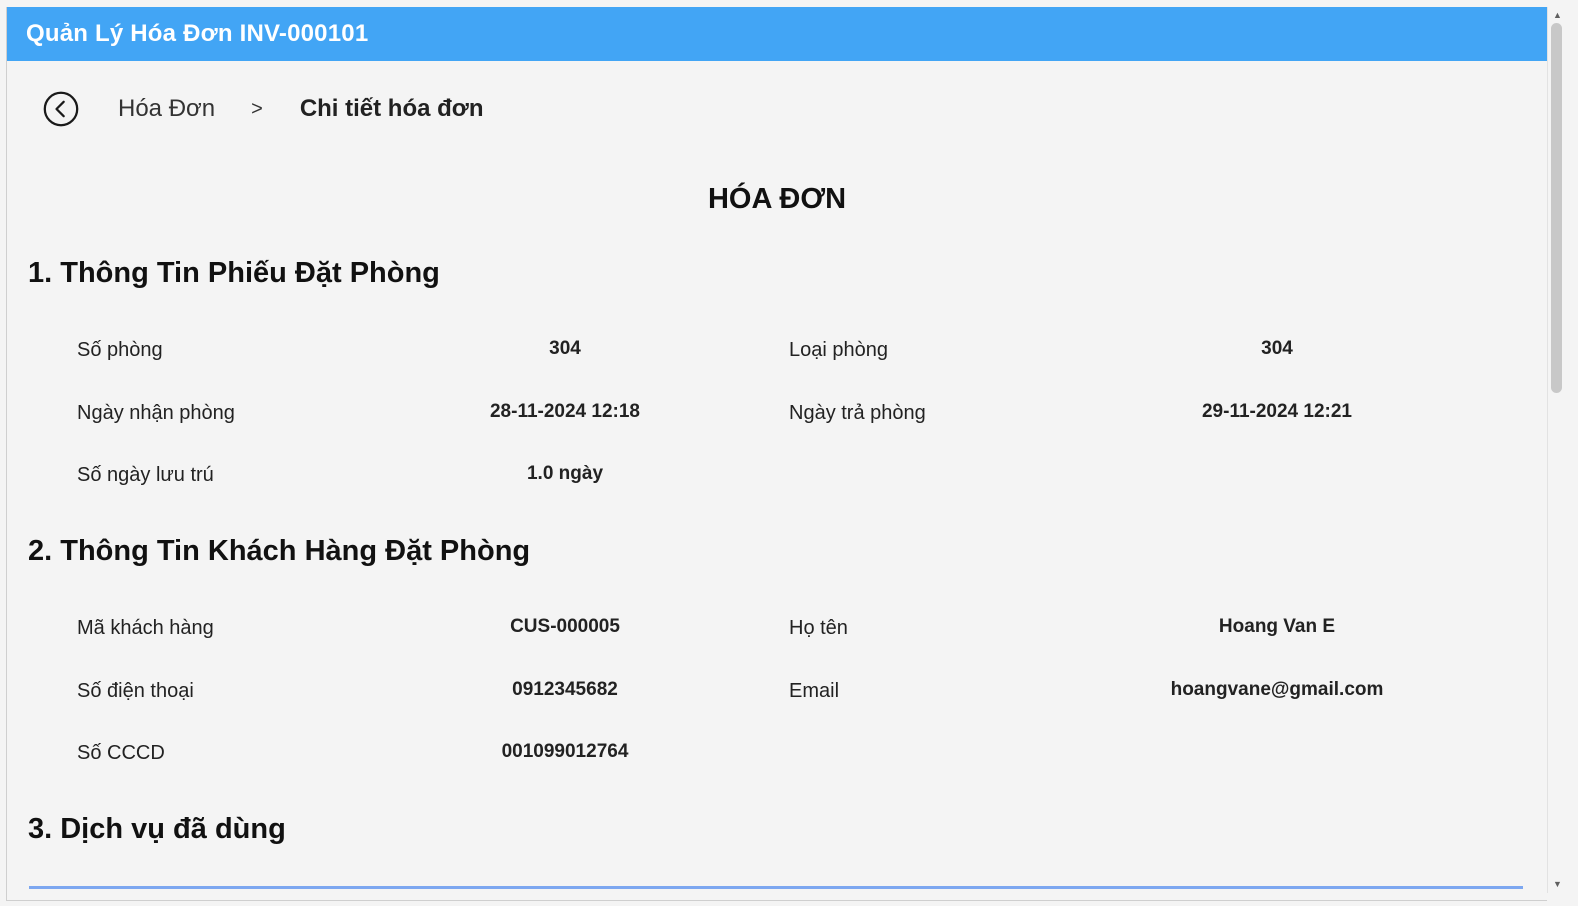 This screenshot has width=1578, height=906. Describe the element at coordinates (1277, 348) in the screenshot. I see `field-value-room-type: 304` at that location.